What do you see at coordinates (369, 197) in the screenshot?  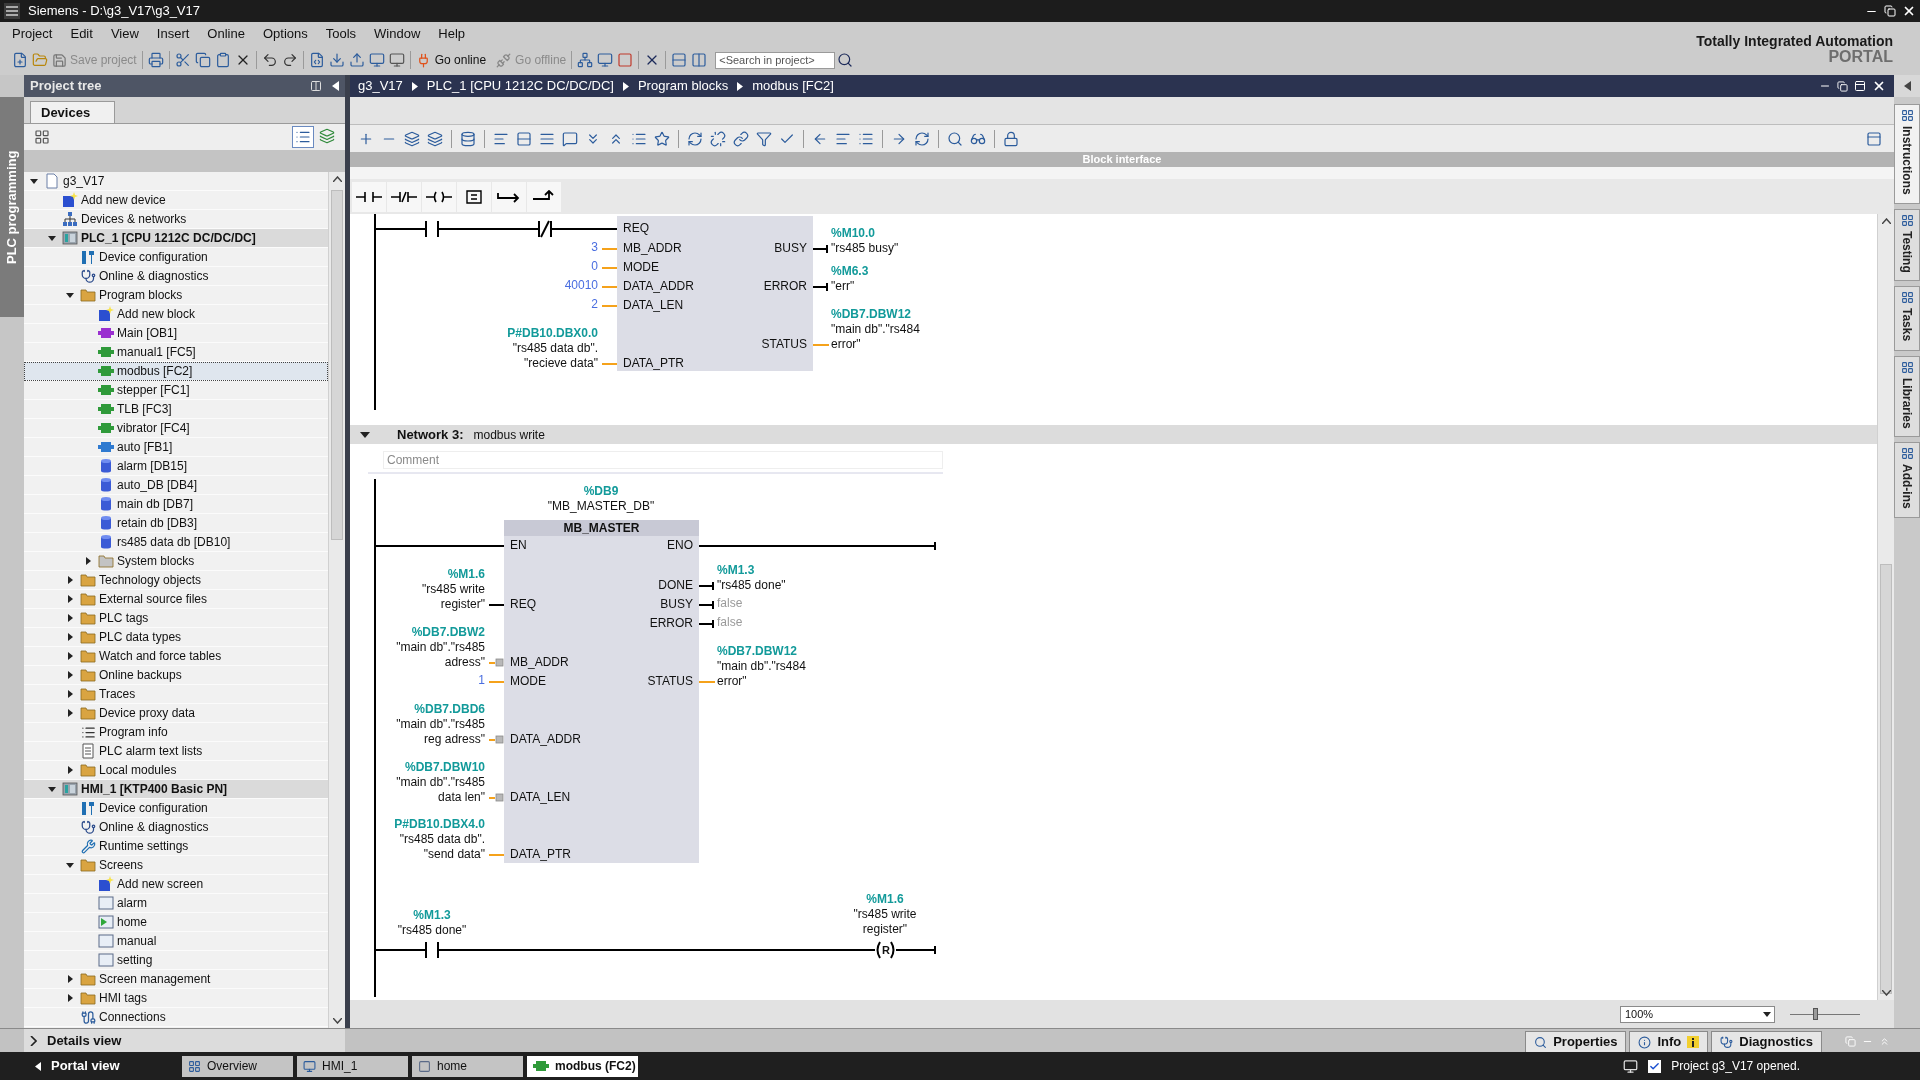 I see `normally-open-contact-icon` at bounding box center [369, 197].